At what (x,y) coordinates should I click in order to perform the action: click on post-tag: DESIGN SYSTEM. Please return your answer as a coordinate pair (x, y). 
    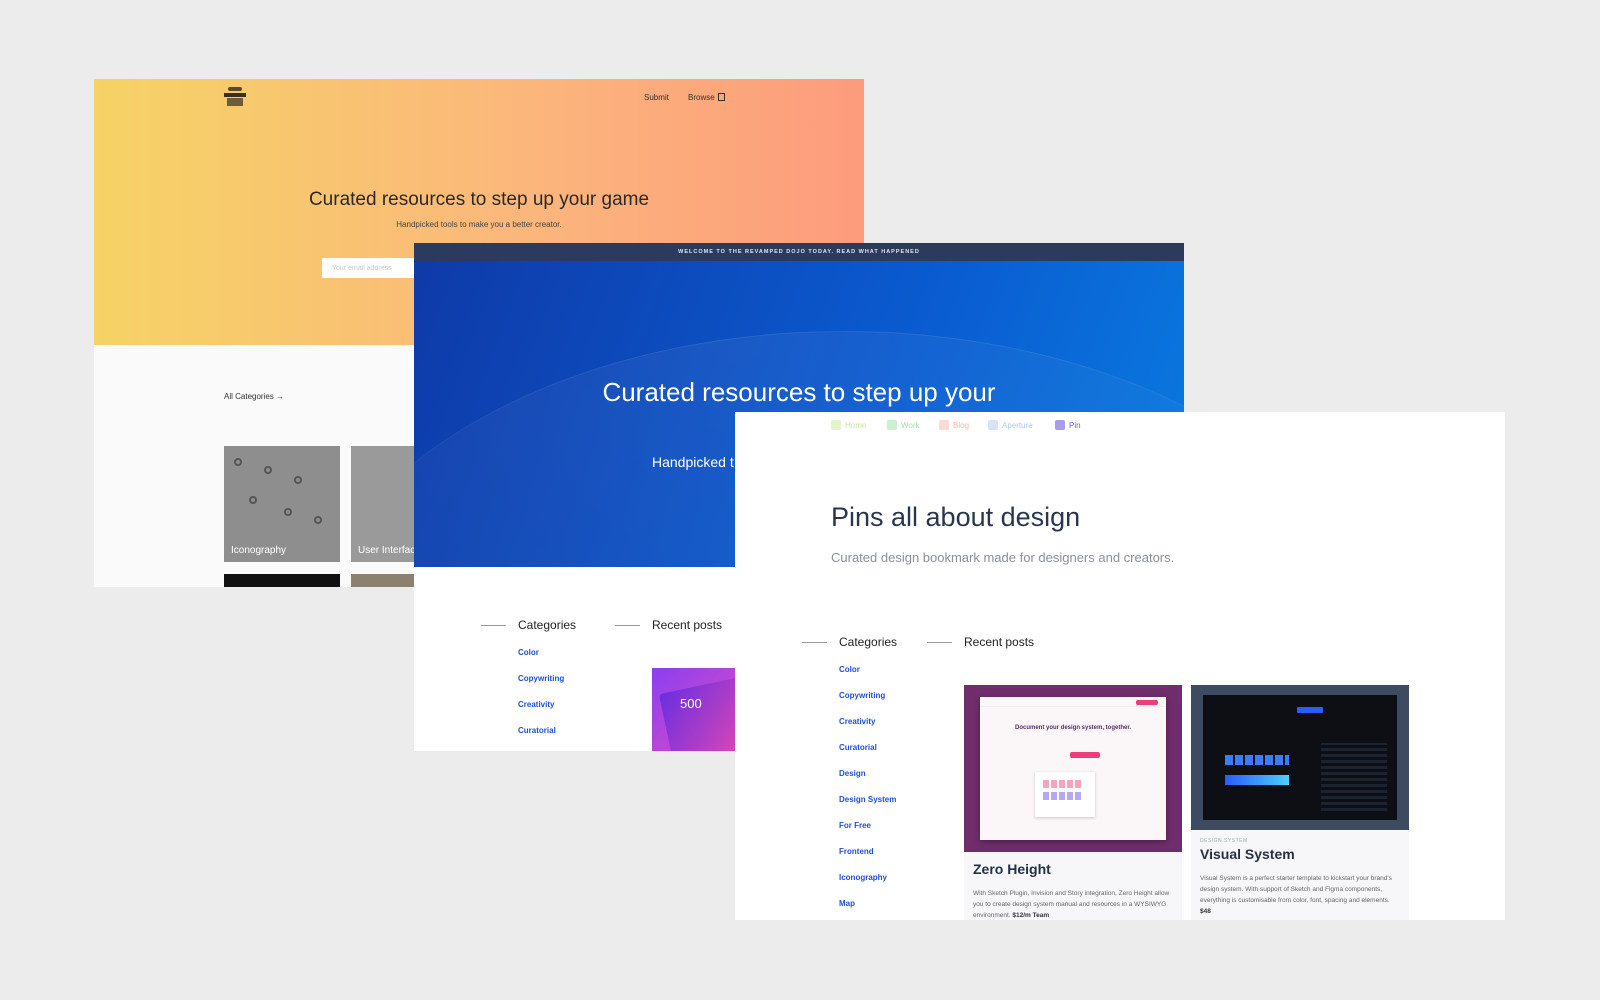
    Looking at the image, I should click on (1224, 841).